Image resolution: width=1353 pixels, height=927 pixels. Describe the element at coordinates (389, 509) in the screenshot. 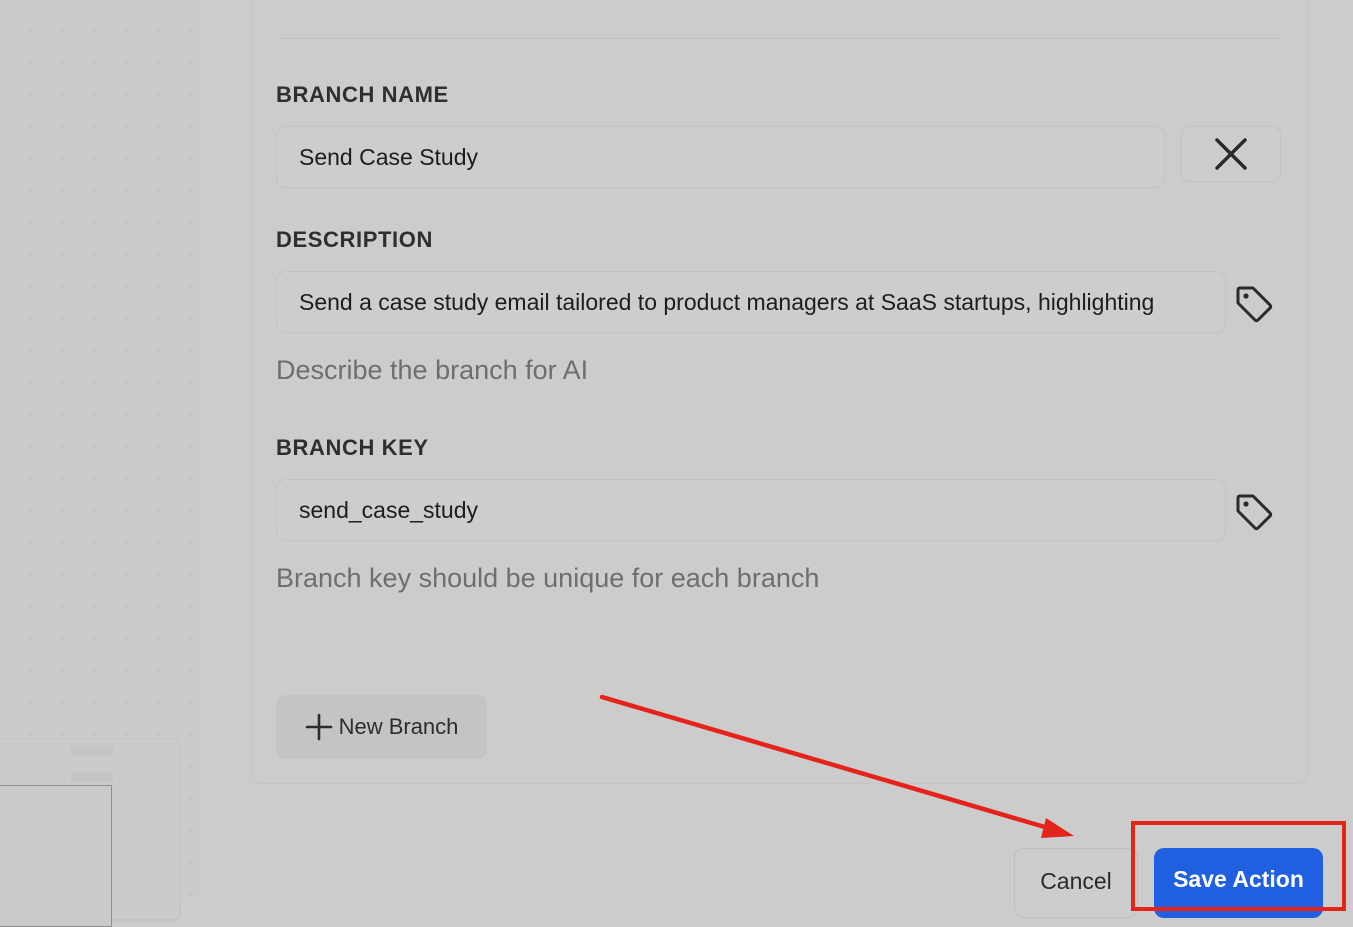

I see `branch-key-value: send_case_study` at that location.